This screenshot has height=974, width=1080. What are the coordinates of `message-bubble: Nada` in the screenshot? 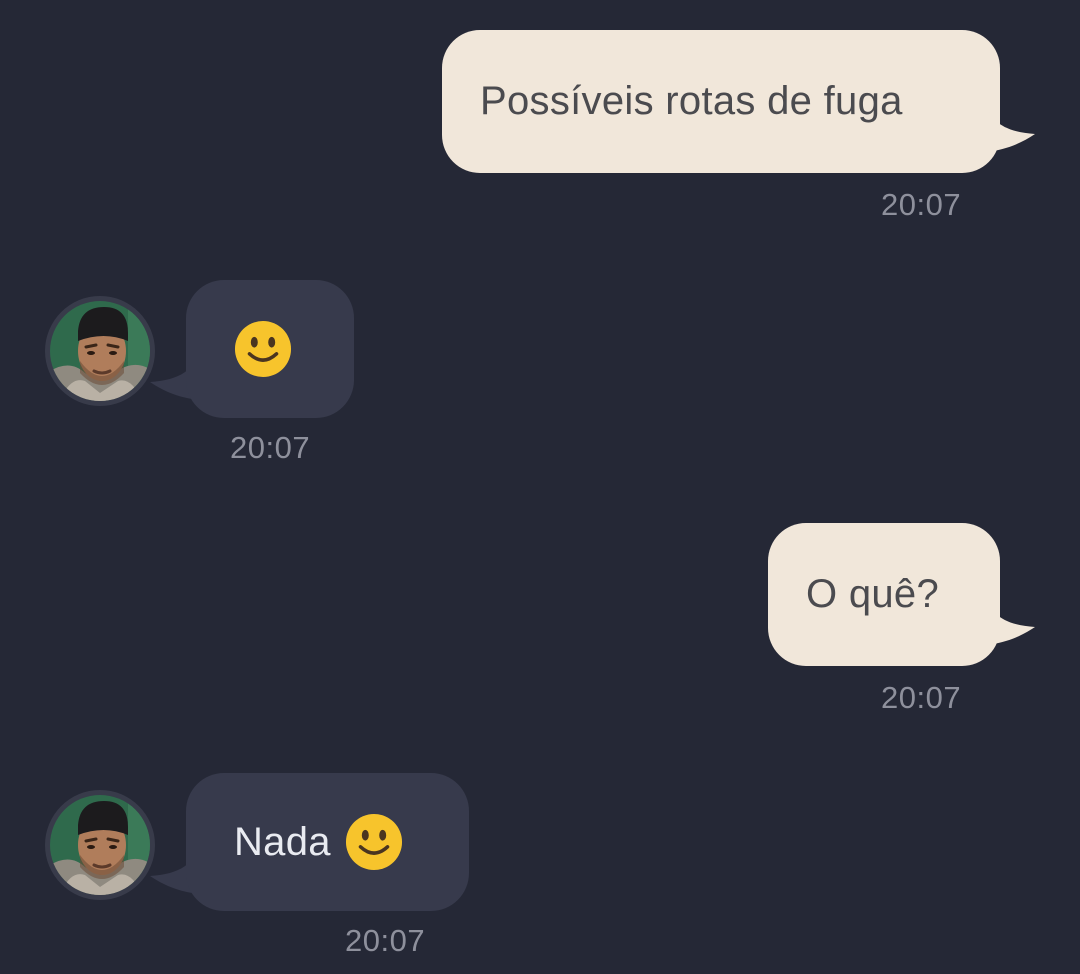 It's located at (327, 842).